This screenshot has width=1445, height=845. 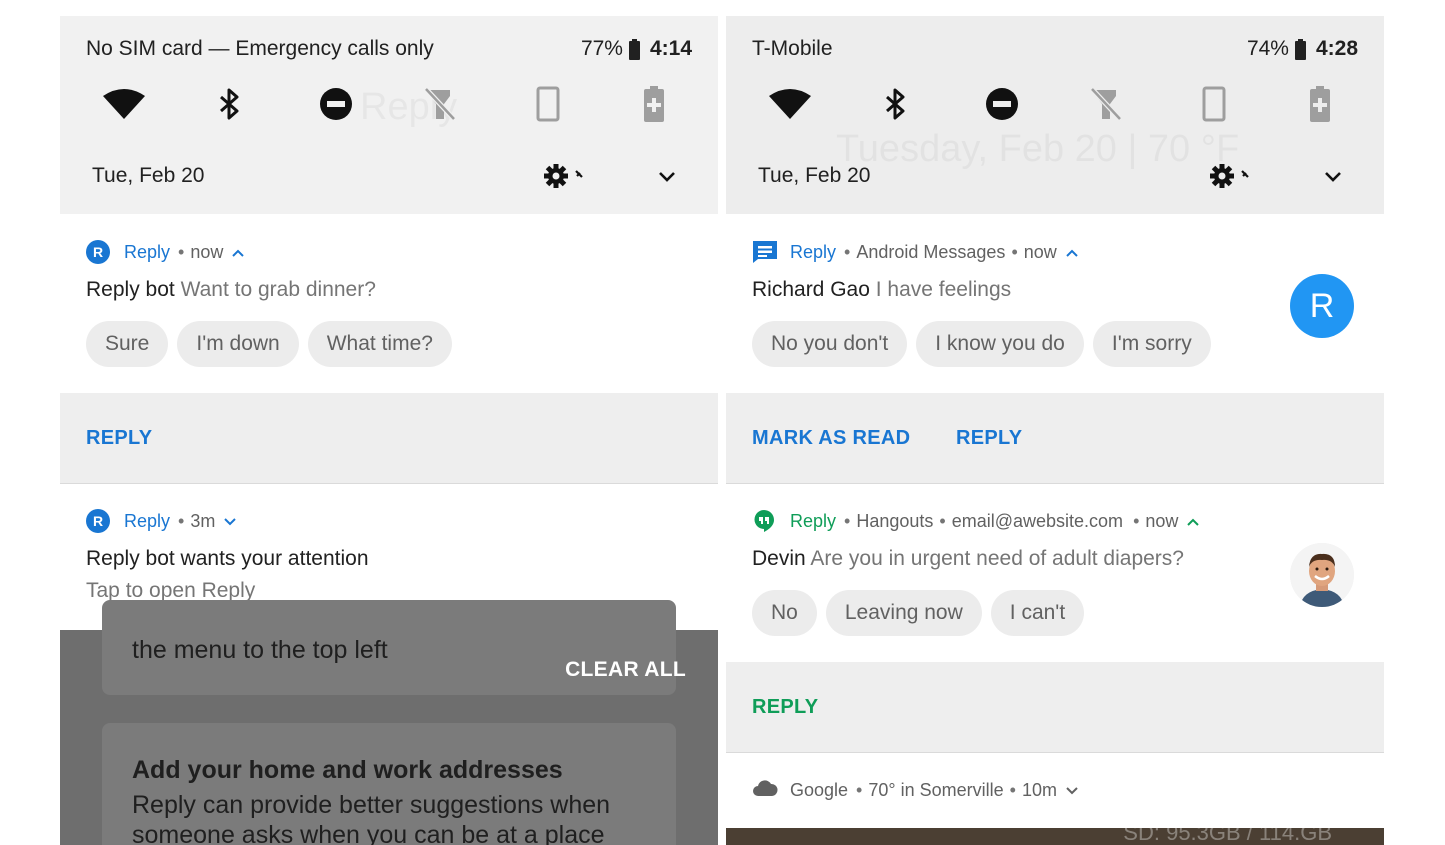 I want to click on sender-name: Richard Gao, so click(x=811, y=289).